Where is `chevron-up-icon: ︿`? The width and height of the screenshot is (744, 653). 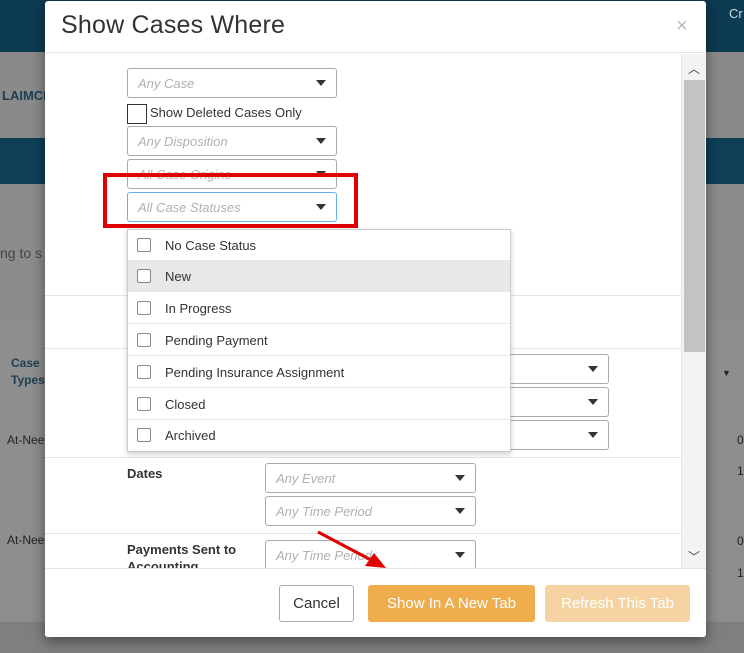 chevron-up-icon: ︿ is located at coordinates (694, 68).